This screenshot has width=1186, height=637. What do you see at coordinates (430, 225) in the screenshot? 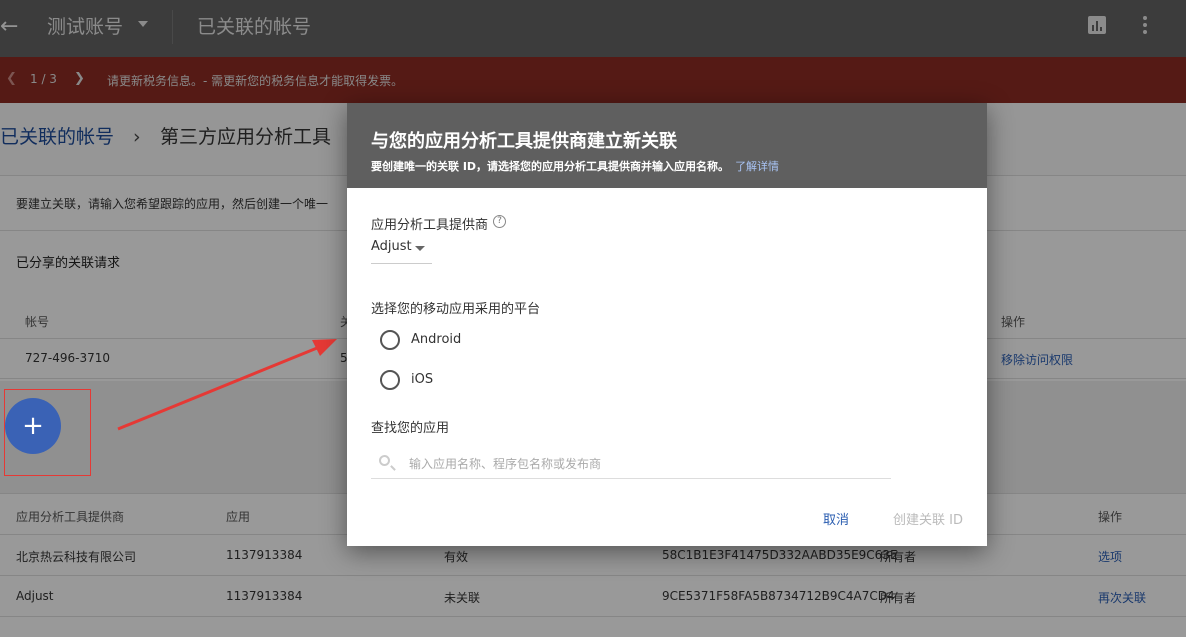
I see `provider-label: 应用分析工具提供商` at bounding box center [430, 225].